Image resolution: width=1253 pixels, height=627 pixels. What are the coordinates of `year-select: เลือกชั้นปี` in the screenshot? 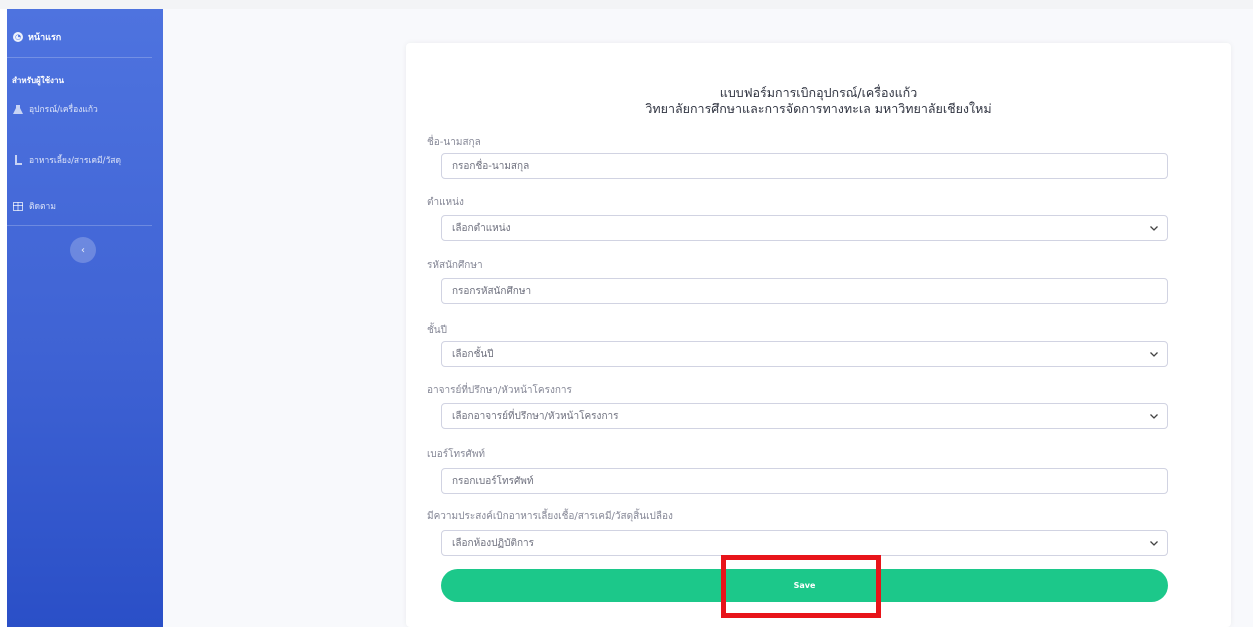 It's located at (804, 354).